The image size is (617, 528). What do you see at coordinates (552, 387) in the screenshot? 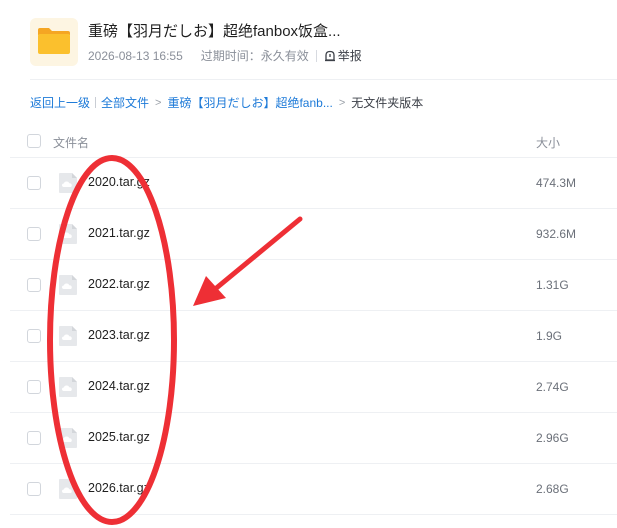
I see `file-size: 2.74G` at bounding box center [552, 387].